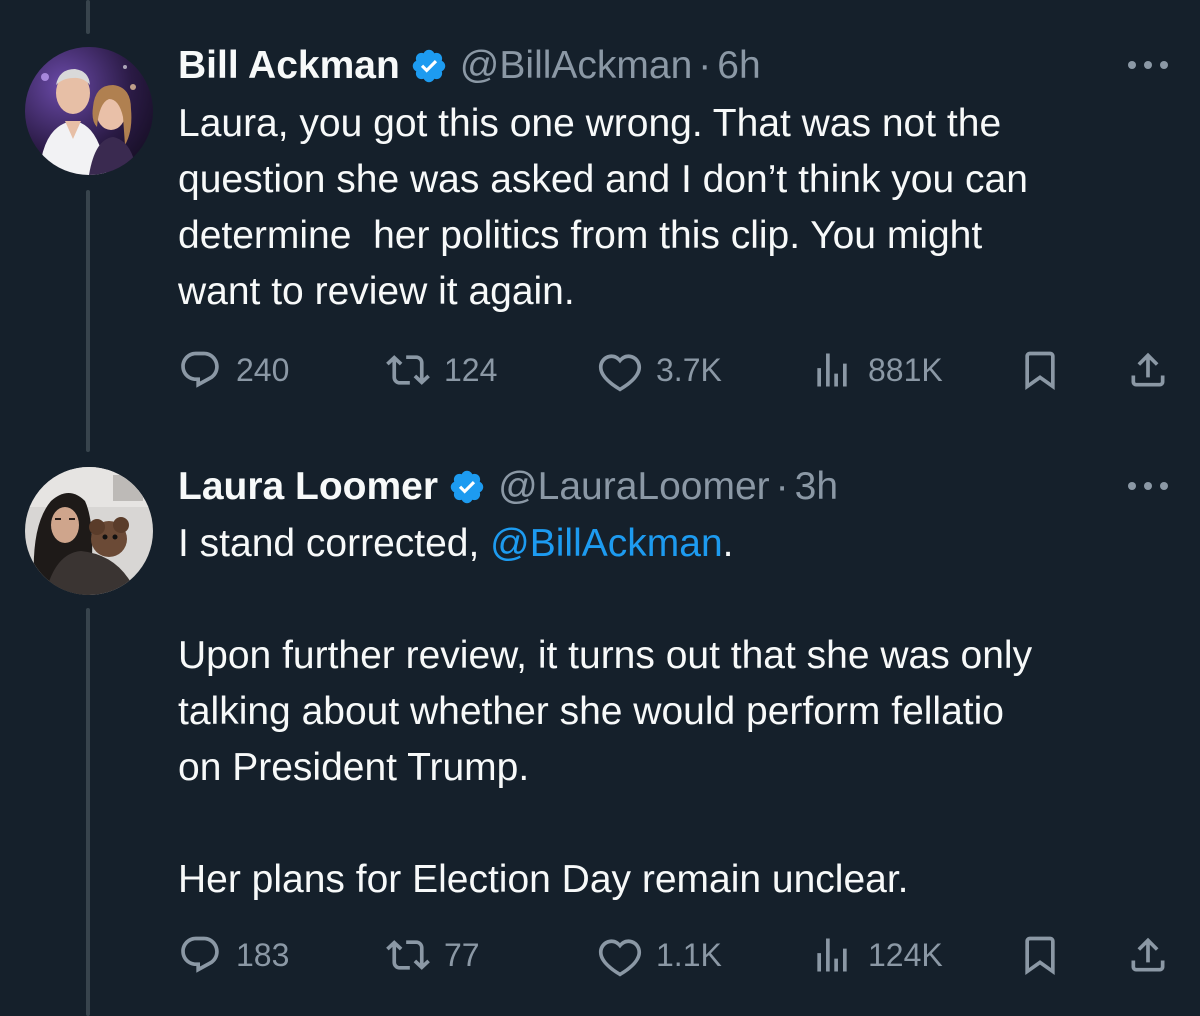 This screenshot has height=1016, width=1200. I want to click on tweet-header: Laura Loomer @LauraLoomer · 3h, so click(508, 487).